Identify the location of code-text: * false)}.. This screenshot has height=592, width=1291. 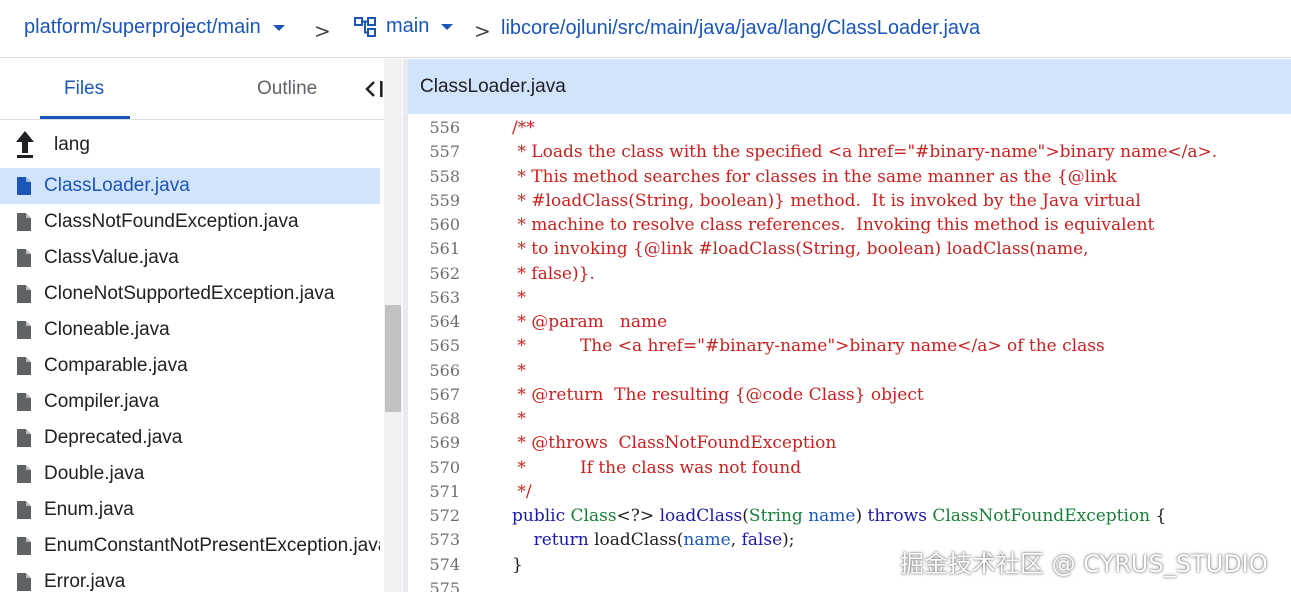
(553, 273).